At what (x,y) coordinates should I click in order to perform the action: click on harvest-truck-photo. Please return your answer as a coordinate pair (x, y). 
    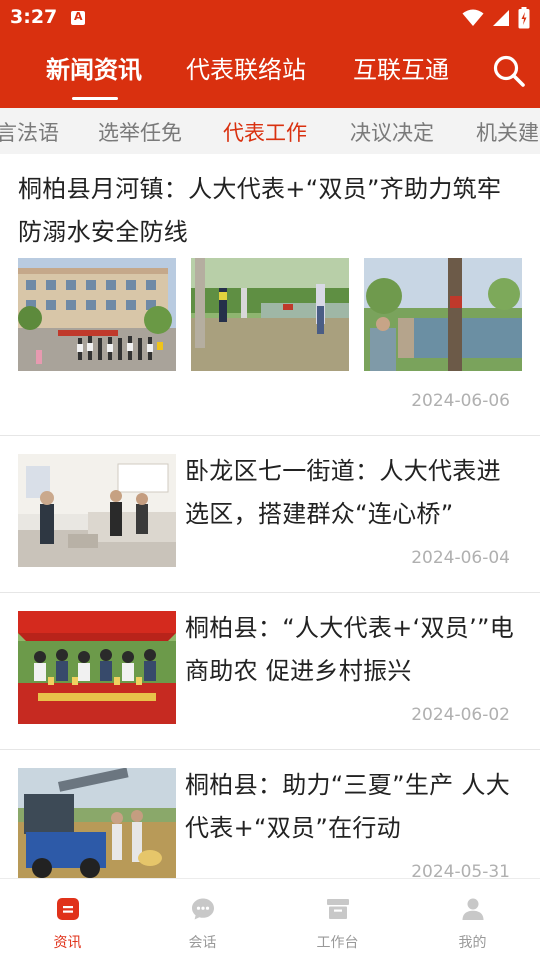
    Looking at the image, I should click on (97, 823).